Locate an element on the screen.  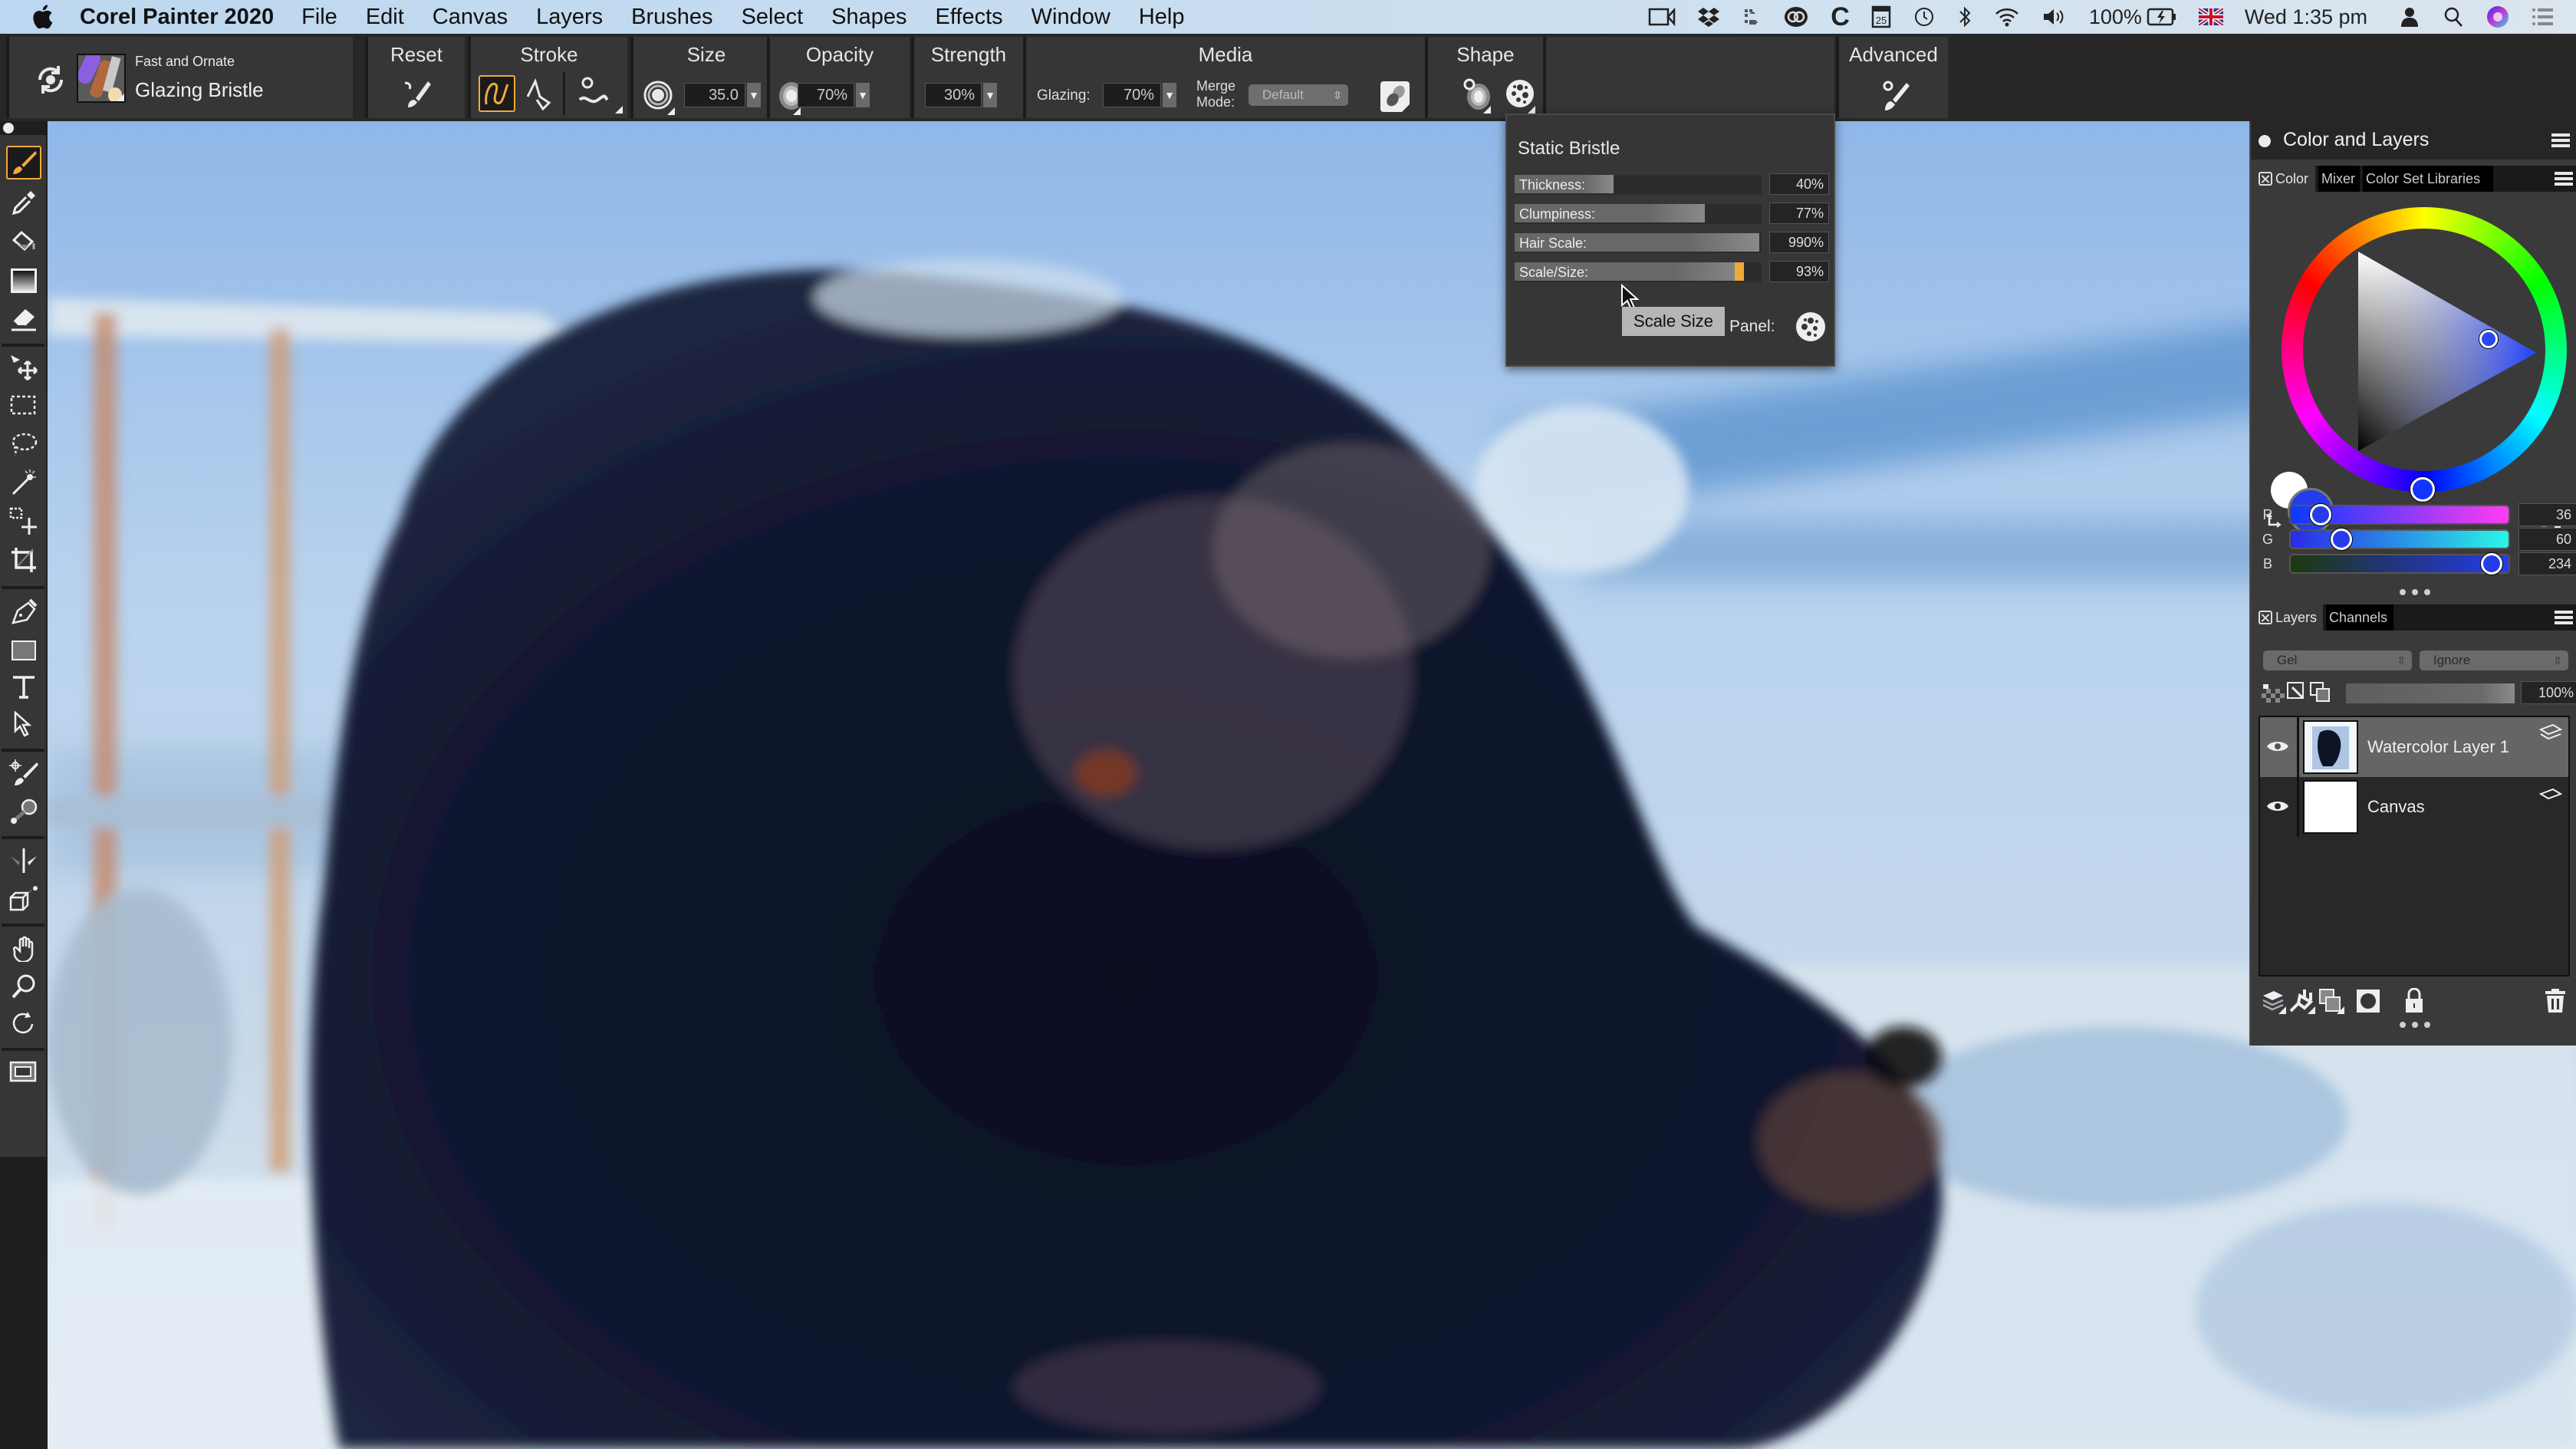
tool-blender is located at coordinates (23, 812).